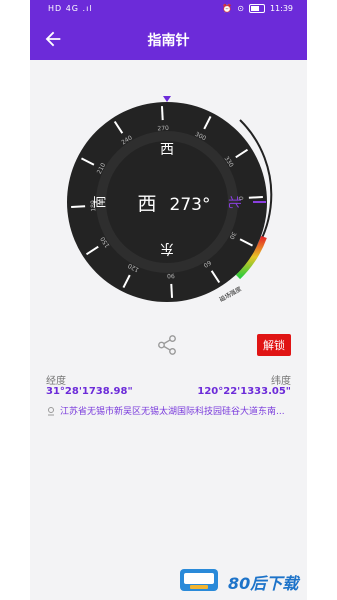  Describe the element at coordinates (167, 248) in the screenshot. I see `cardinal-east: 东` at that location.